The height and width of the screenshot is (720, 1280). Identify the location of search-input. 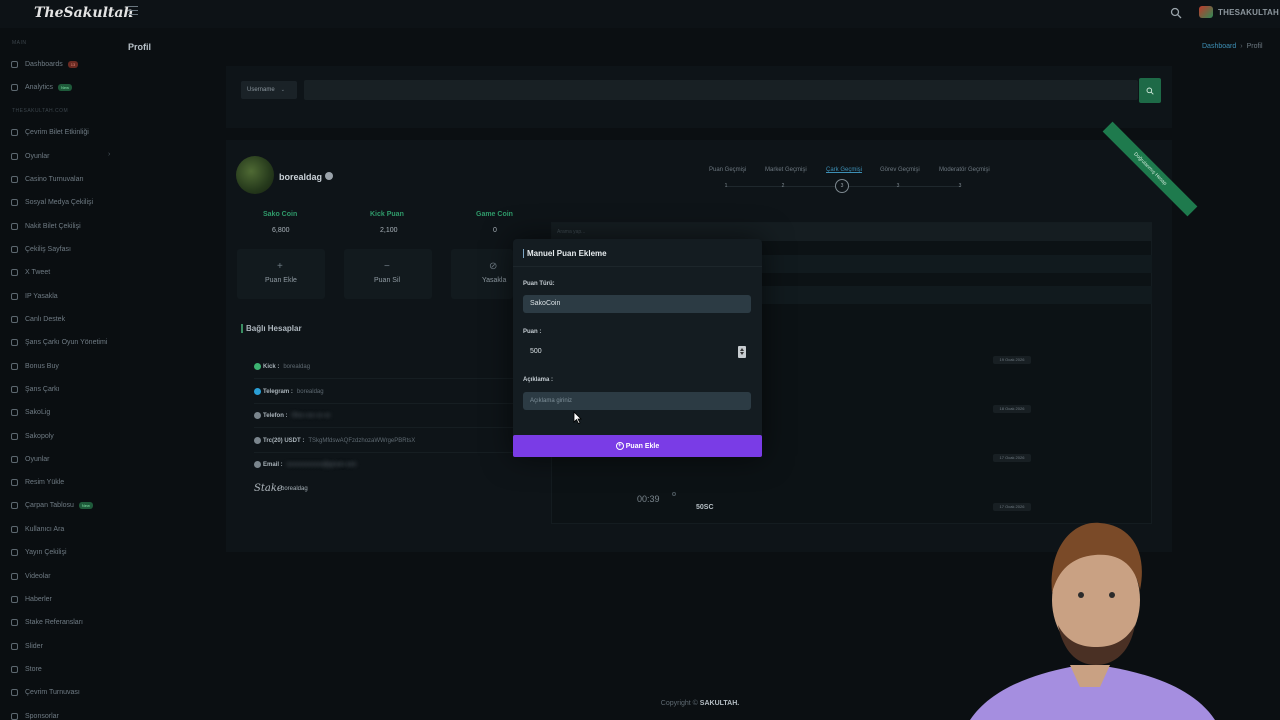
(721, 90).